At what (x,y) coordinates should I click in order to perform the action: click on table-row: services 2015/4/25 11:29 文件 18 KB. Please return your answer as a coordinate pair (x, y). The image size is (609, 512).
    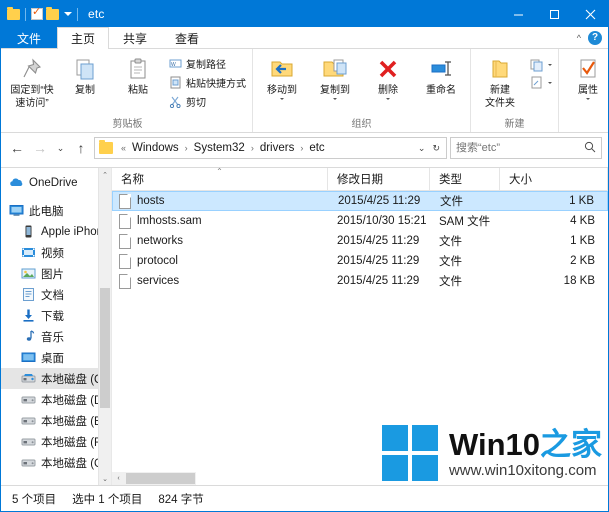
    Looking at the image, I should click on (360, 281).